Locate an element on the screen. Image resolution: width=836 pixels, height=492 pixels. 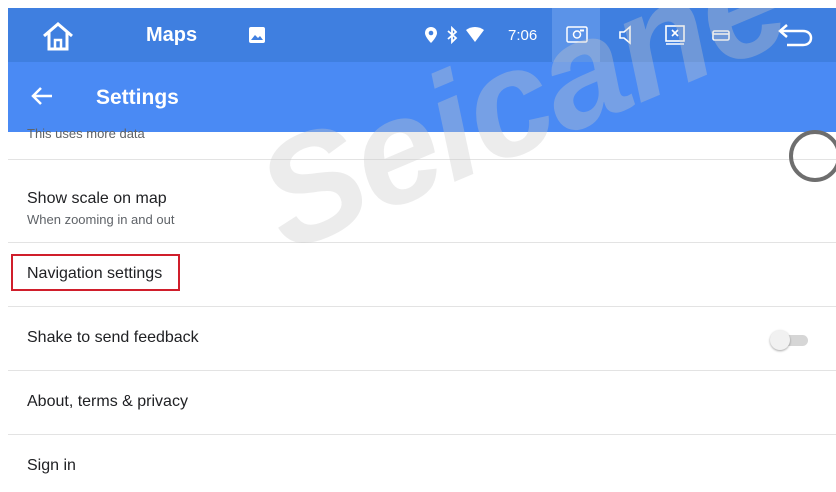
list-item-label: Sign in is located at coordinates (51, 465).